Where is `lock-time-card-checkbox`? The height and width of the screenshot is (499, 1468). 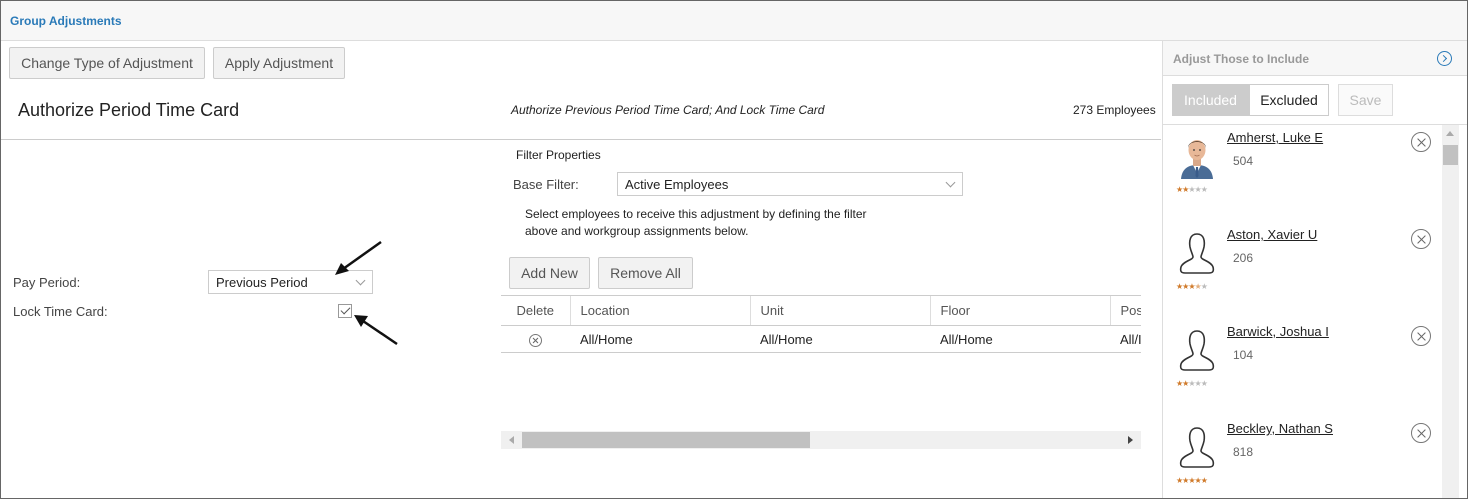
lock-time-card-checkbox is located at coordinates (345, 311).